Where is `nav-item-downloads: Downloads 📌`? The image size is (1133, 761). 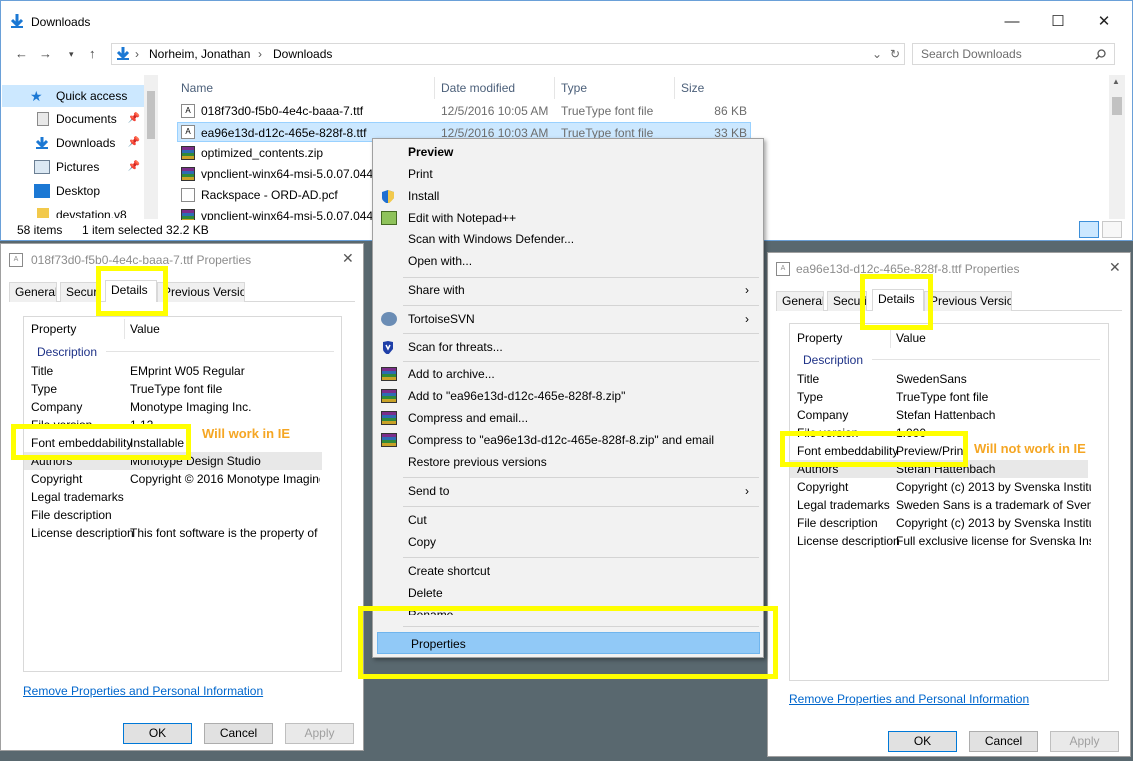 nav-item-downloads: Downloads 📌 is located at coordinates (73, 143).